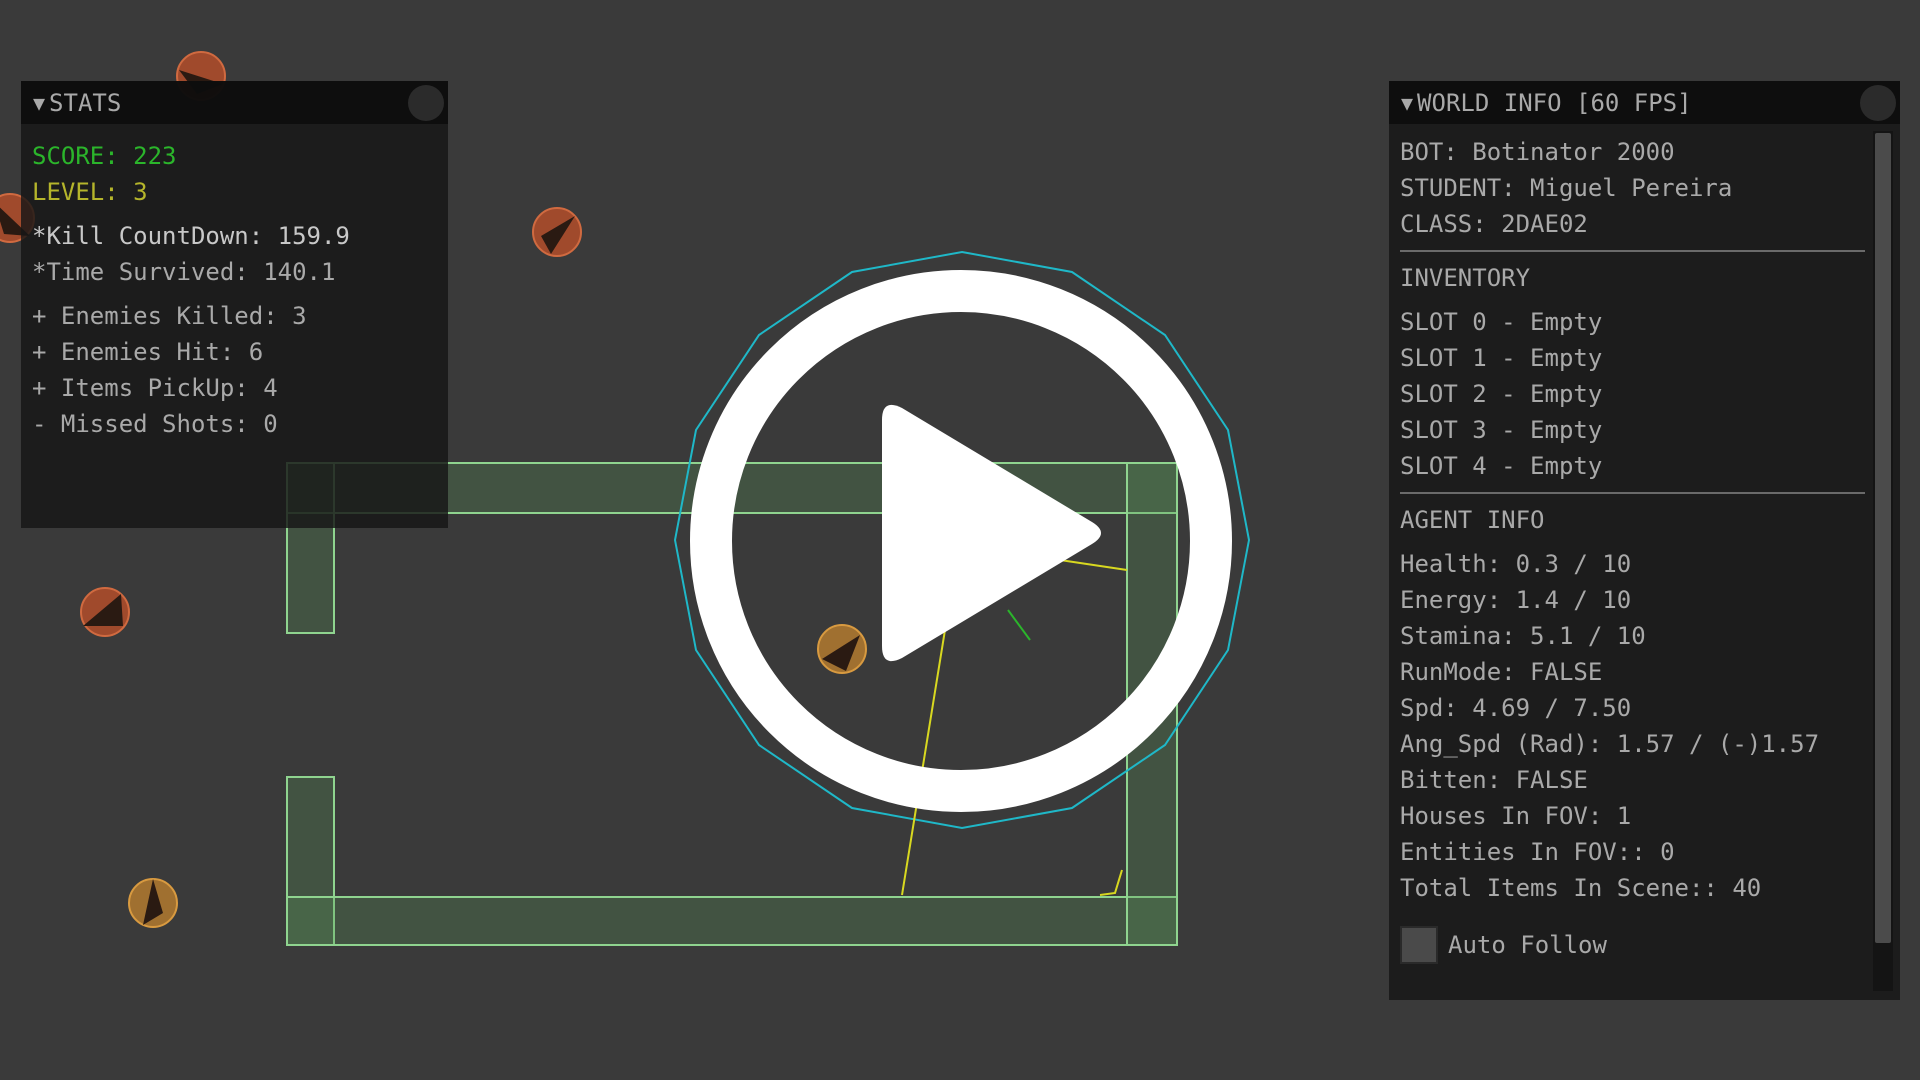  Describe the element at coordinates (1516, 708) in the screenshot. I see `speed-text: Spd: 4.69 / 7.50` at that location.